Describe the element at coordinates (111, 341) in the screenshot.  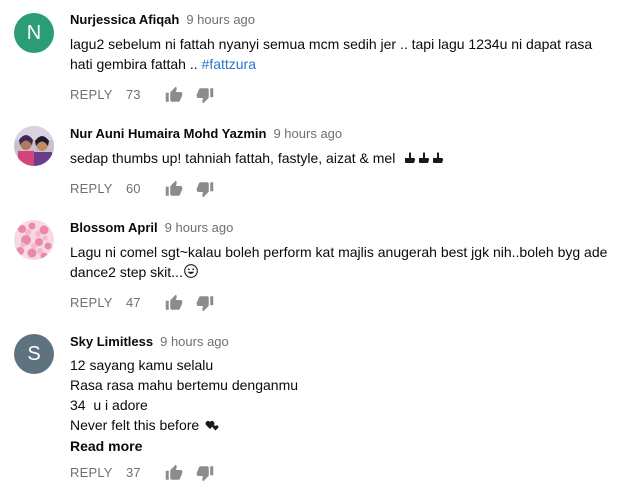
I see `comment-author: Sky Limitless` at that location.